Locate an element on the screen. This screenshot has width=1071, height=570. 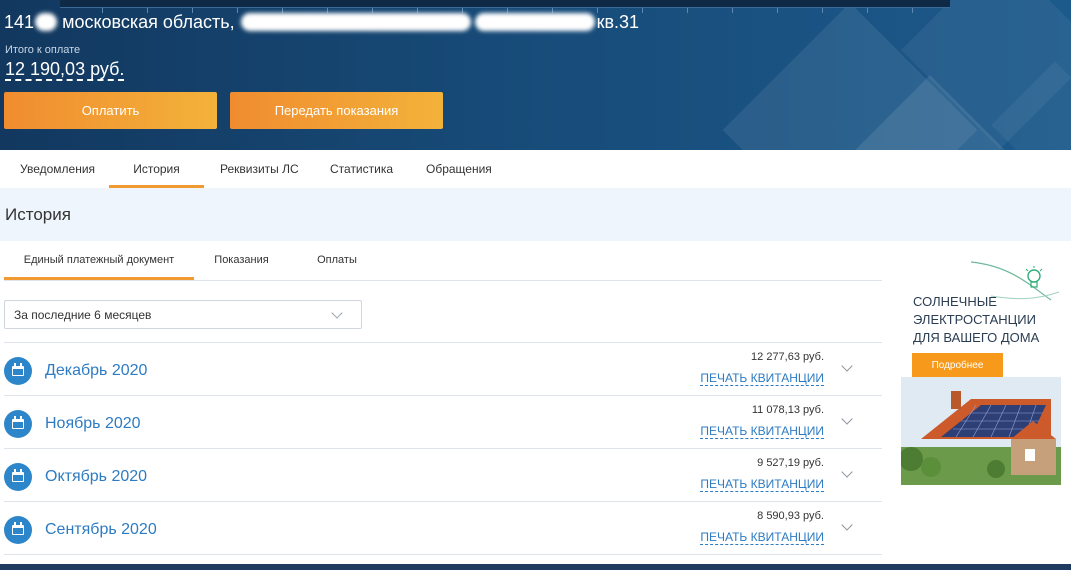
total-label: Итого к оплате is located at coordinates (43, 50).